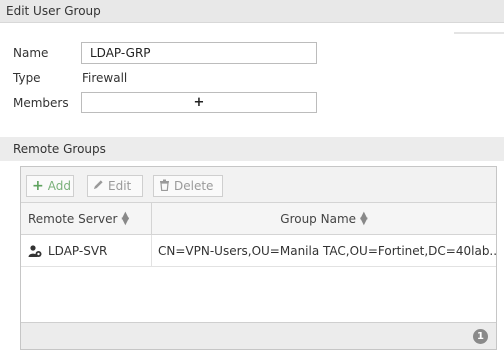 This screenshot has height=361, width=504. I want to click on column-header-group-name: Group Name ▲ ▼, so click(324, 219).